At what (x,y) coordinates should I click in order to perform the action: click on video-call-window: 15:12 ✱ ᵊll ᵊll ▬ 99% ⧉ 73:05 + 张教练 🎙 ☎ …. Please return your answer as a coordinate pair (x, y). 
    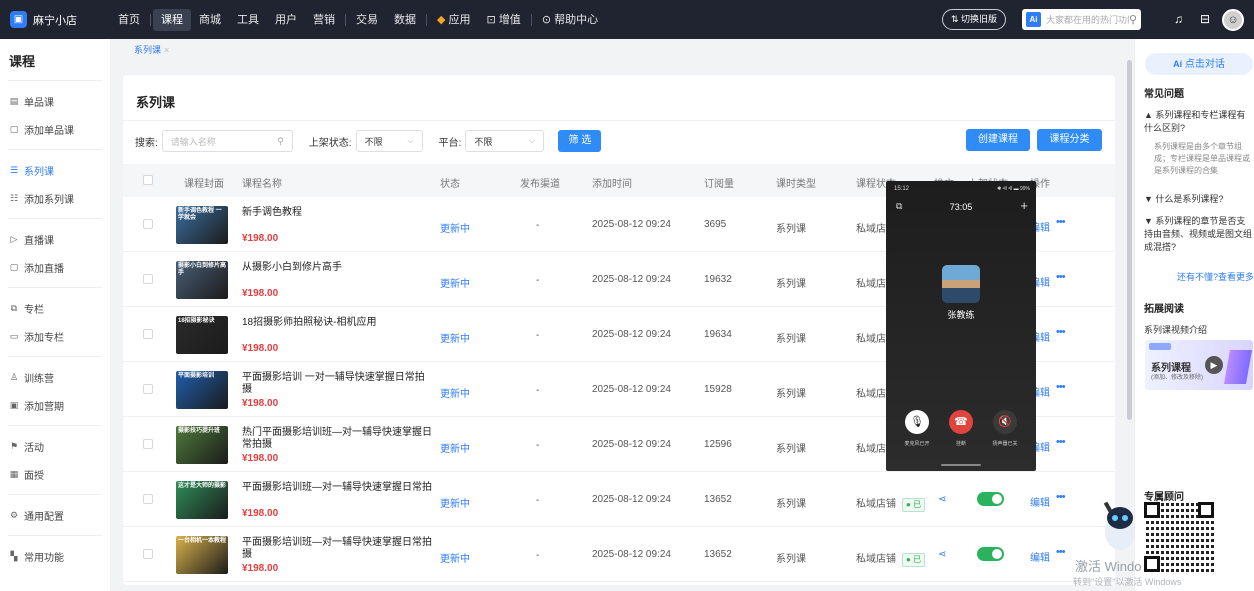
    Looking at the image, I should click on (961, 326).